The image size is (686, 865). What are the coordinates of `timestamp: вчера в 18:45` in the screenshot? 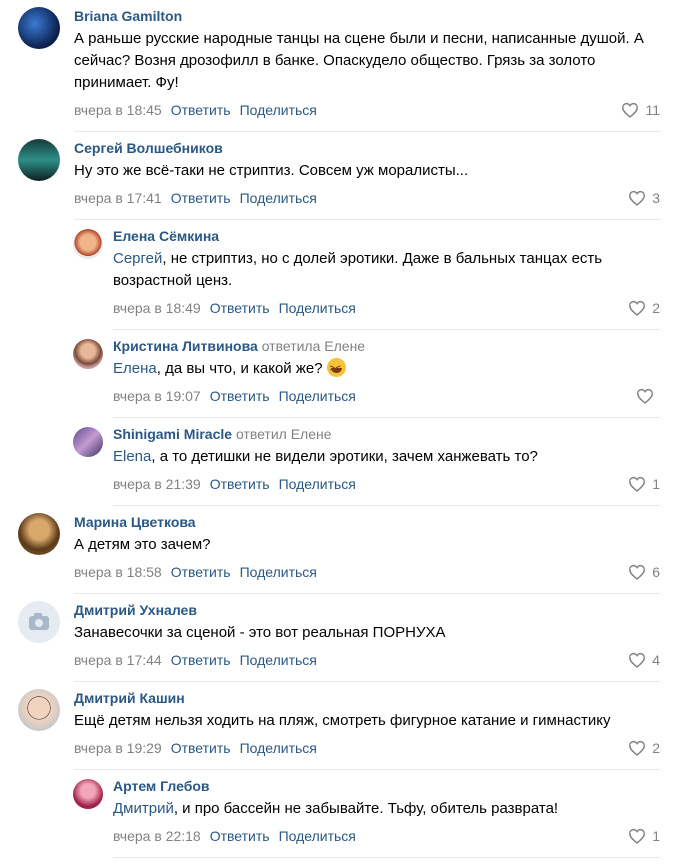 It's located at (118, 110).